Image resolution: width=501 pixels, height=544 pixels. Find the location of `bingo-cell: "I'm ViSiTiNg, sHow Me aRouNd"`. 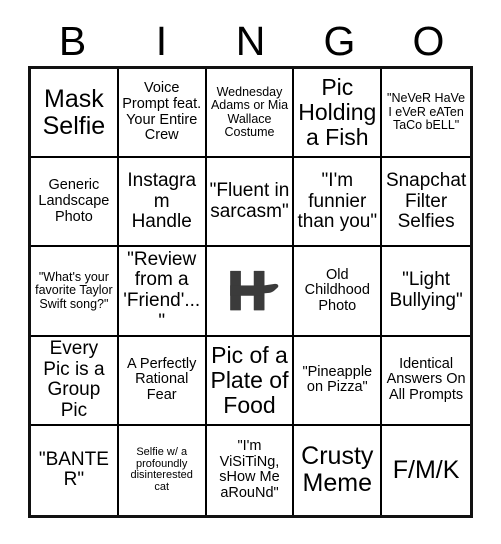

bingo-cell: "I'm ViSiTiNg, sHow Me aRouNd" is located at coordinates (250, 470).